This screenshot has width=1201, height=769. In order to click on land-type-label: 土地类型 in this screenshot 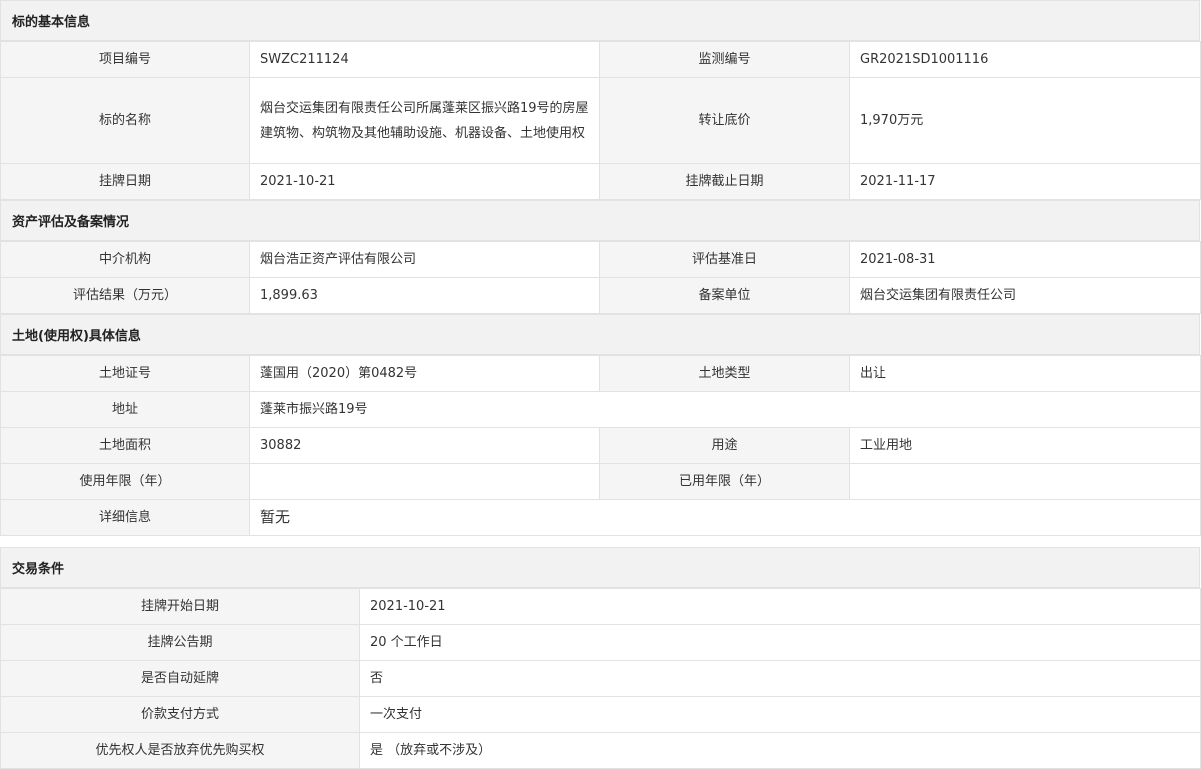, I will do `click(724, 373)`.